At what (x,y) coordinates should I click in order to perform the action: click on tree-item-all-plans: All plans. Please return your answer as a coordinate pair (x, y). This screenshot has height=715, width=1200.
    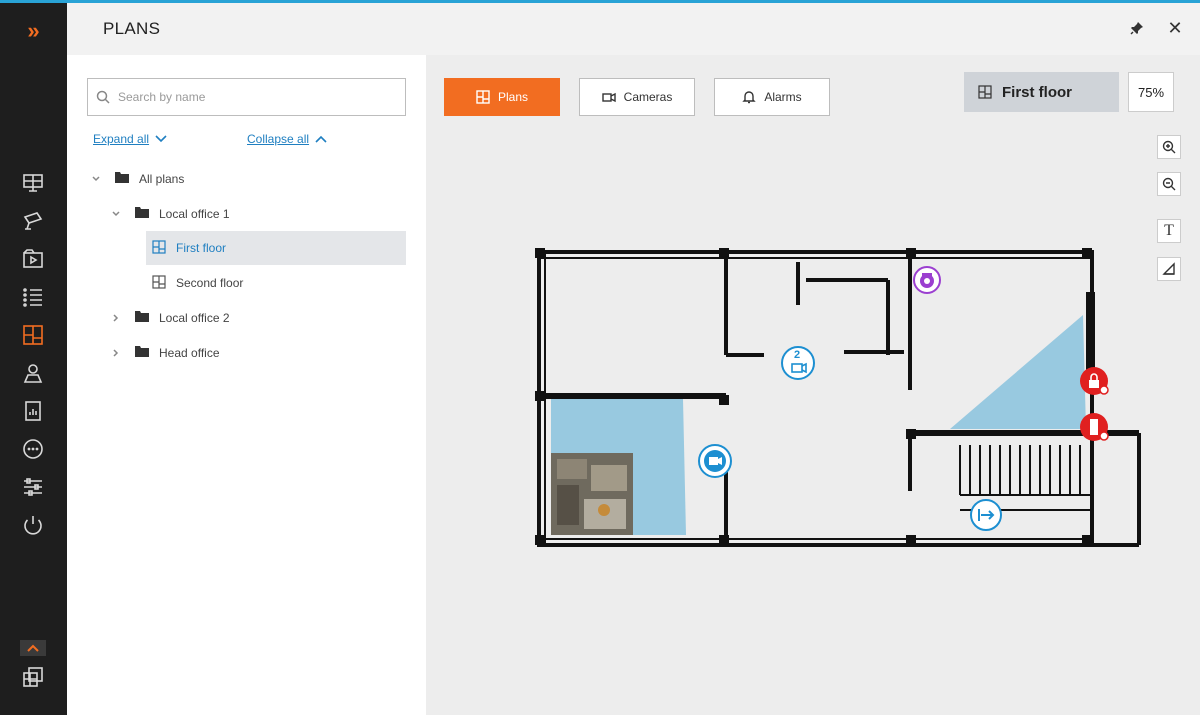
    Looking at the image, I should click on (251, 179).